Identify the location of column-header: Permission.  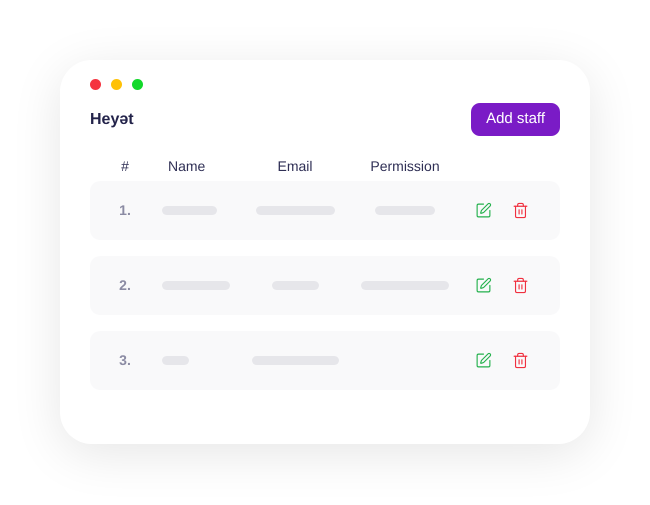
(405, 166).